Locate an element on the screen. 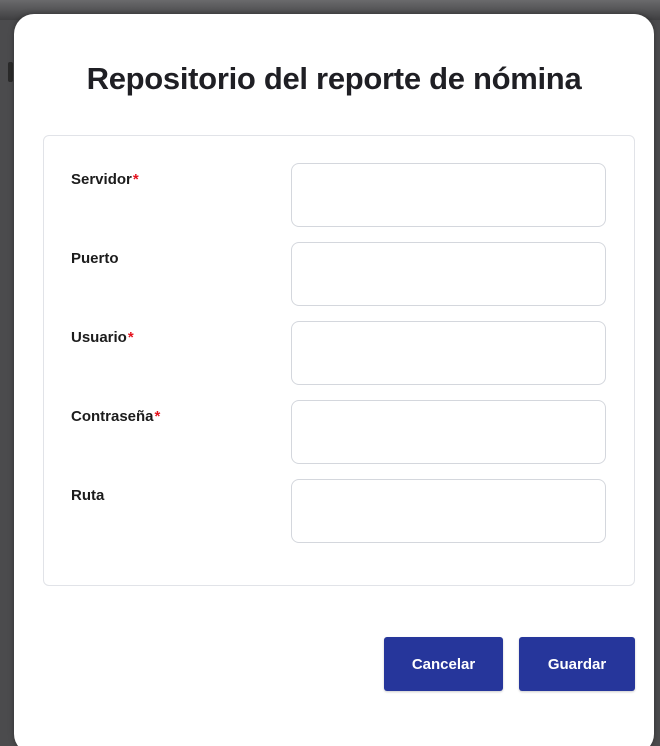 The height and width of the screenshot is (746, 660). label-text: Contraseña is located at coordinates (112, 416).